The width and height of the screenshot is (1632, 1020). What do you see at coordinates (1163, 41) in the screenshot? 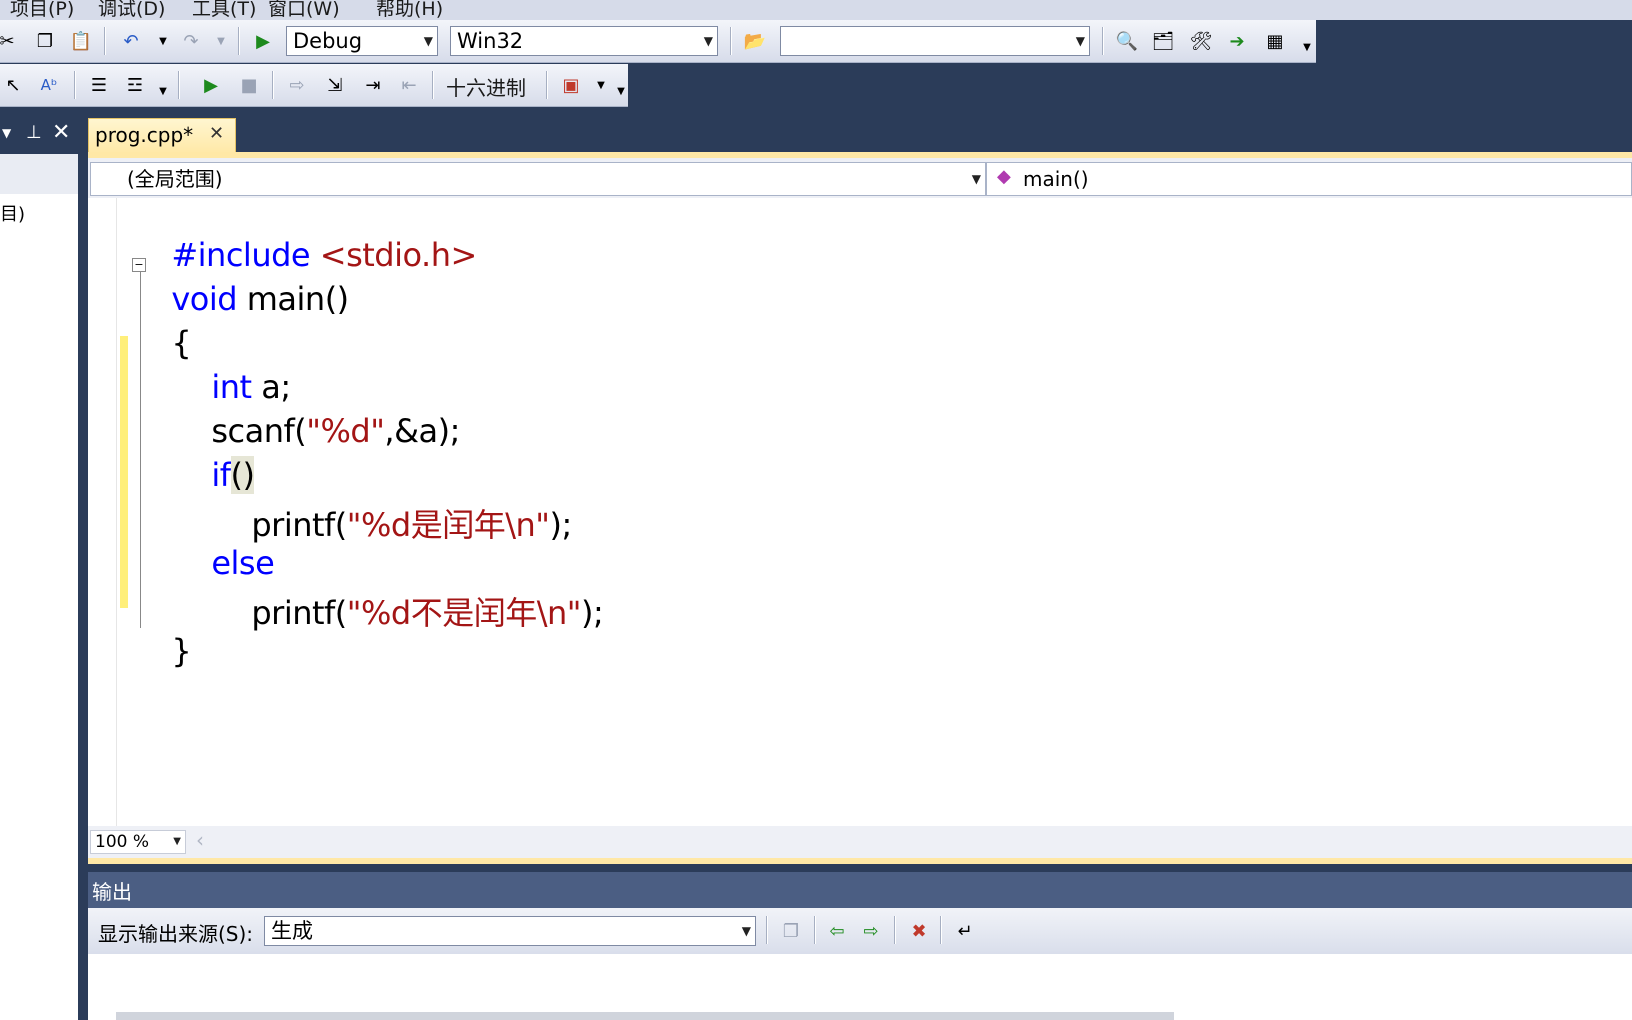
I see `properties-icon: 🗂` at bounding box center [1163, 41].